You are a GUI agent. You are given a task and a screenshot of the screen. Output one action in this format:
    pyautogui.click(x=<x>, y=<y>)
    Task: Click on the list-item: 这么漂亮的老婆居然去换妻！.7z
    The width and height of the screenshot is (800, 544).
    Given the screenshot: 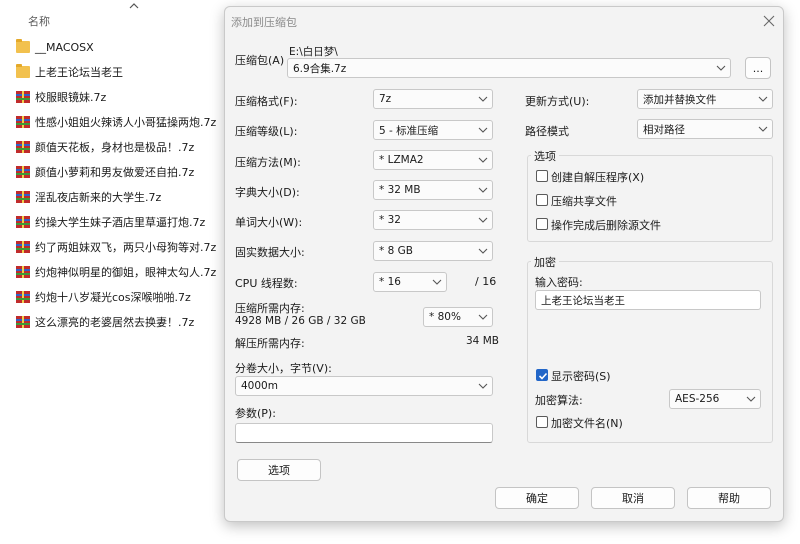 What is the action you would take?
    pyautogui.click(x=121, y=322)
    